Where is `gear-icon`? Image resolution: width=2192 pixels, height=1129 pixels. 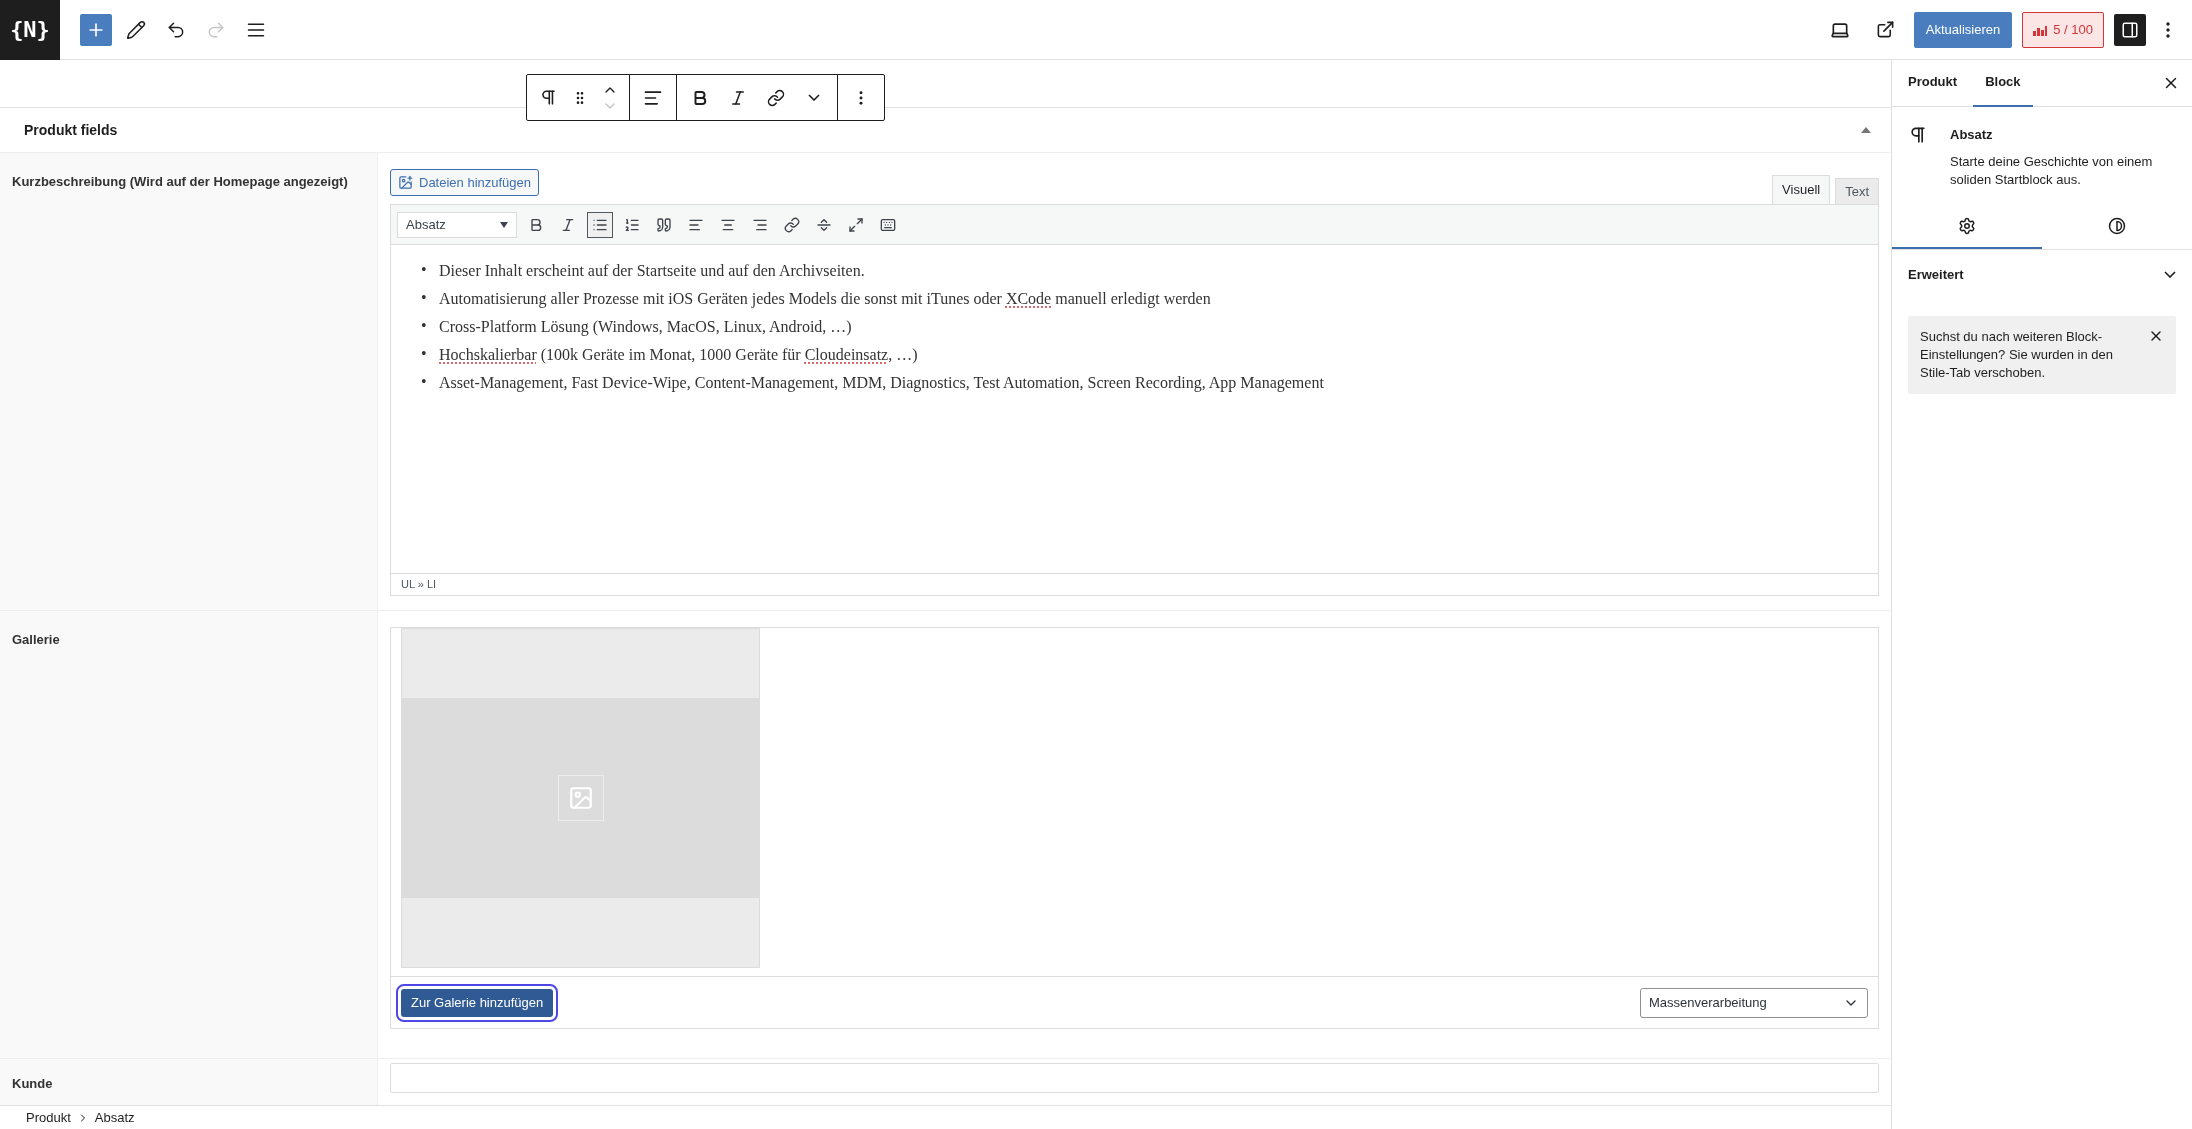
gear-icon is located at coordinates (1967, 225).